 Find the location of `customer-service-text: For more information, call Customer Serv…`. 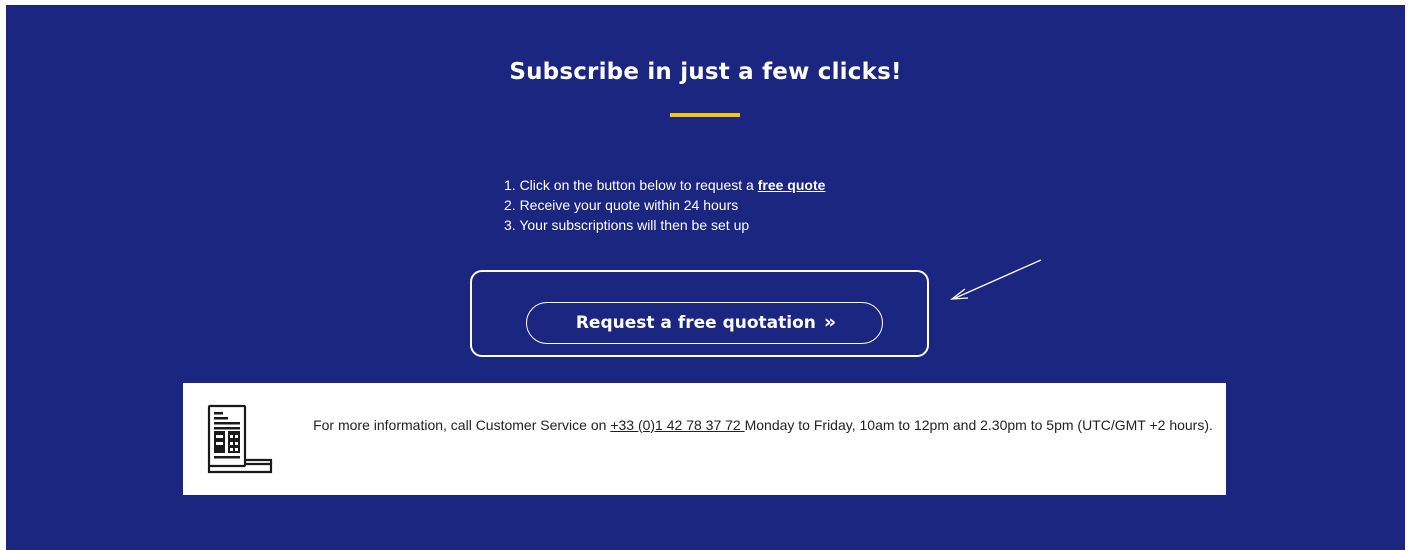

customer-service-text: For more information, call Customer Serv… is located at coordinates (763, 425).